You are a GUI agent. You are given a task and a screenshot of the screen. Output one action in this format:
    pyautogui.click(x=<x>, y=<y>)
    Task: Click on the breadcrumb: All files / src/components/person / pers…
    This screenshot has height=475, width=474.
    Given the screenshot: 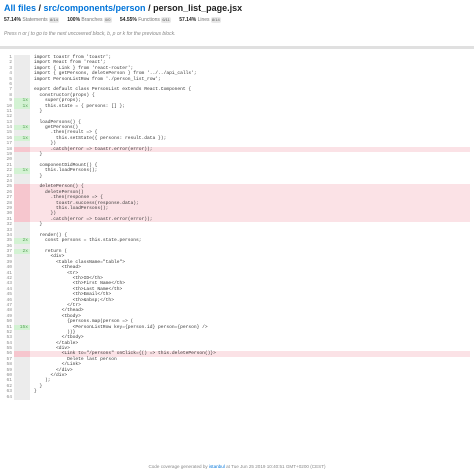 What is the action you would take?
    pyautogui.click(x=237, y=8)
    